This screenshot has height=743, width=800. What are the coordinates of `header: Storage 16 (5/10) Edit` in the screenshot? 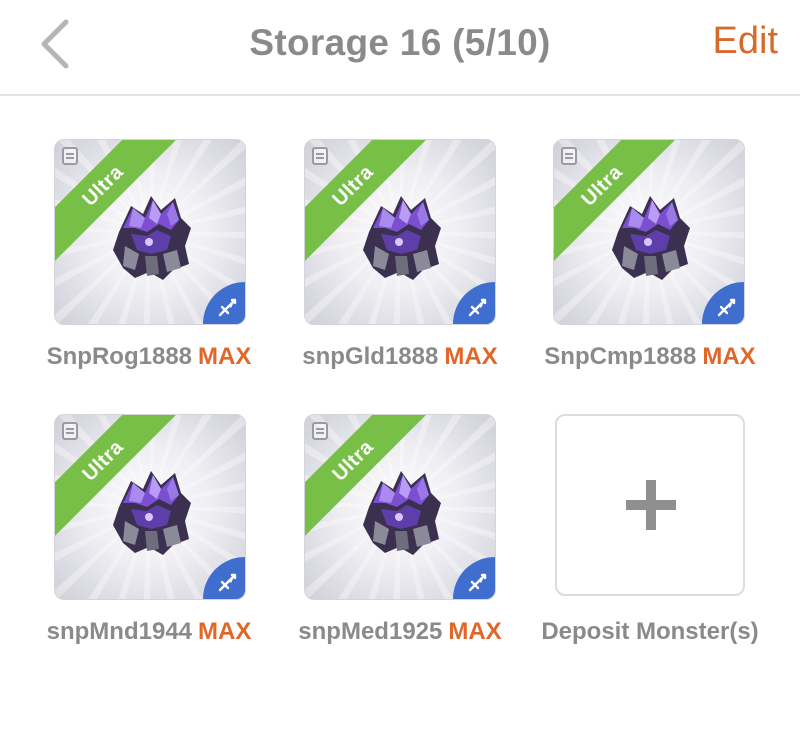 It's located at (400, 48).